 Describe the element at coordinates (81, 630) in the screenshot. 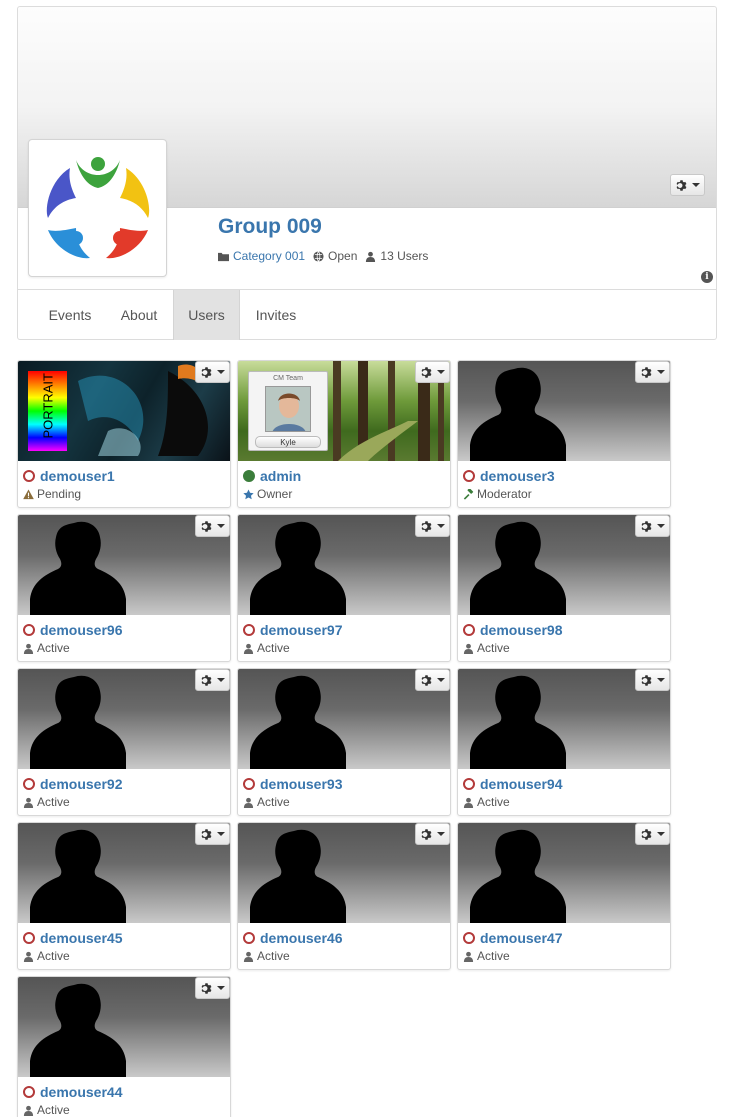

I see `member-username: demouser96` at that location.